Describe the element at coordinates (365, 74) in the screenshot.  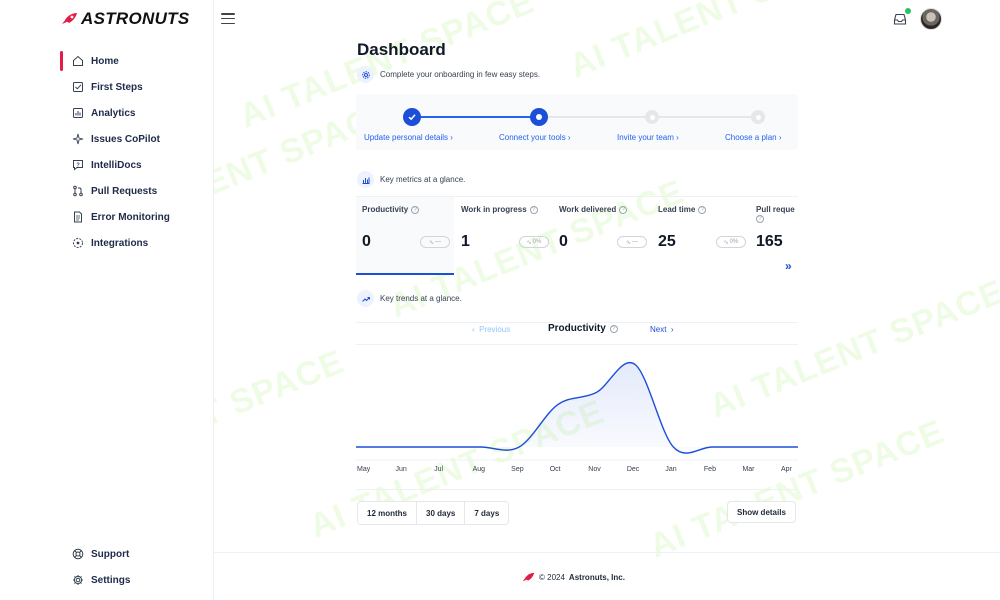
I see `onboarding-gear-icon` at that location.